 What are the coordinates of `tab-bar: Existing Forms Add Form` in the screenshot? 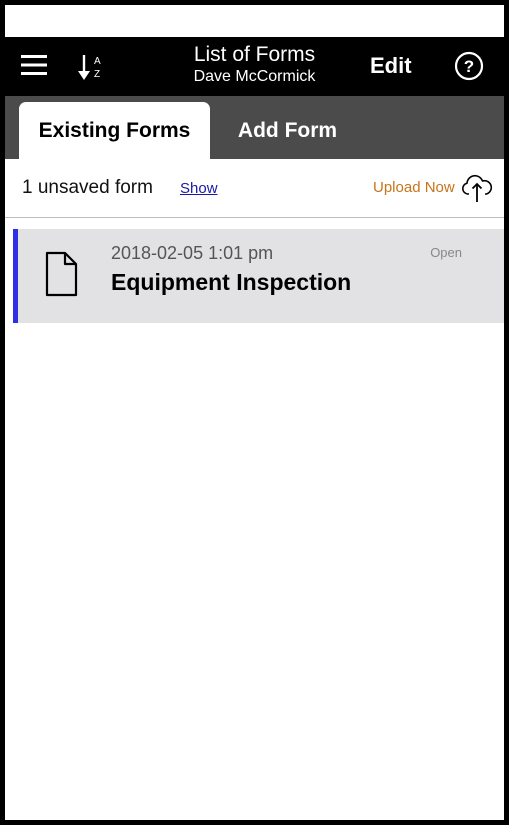 It's located at (254, 127).